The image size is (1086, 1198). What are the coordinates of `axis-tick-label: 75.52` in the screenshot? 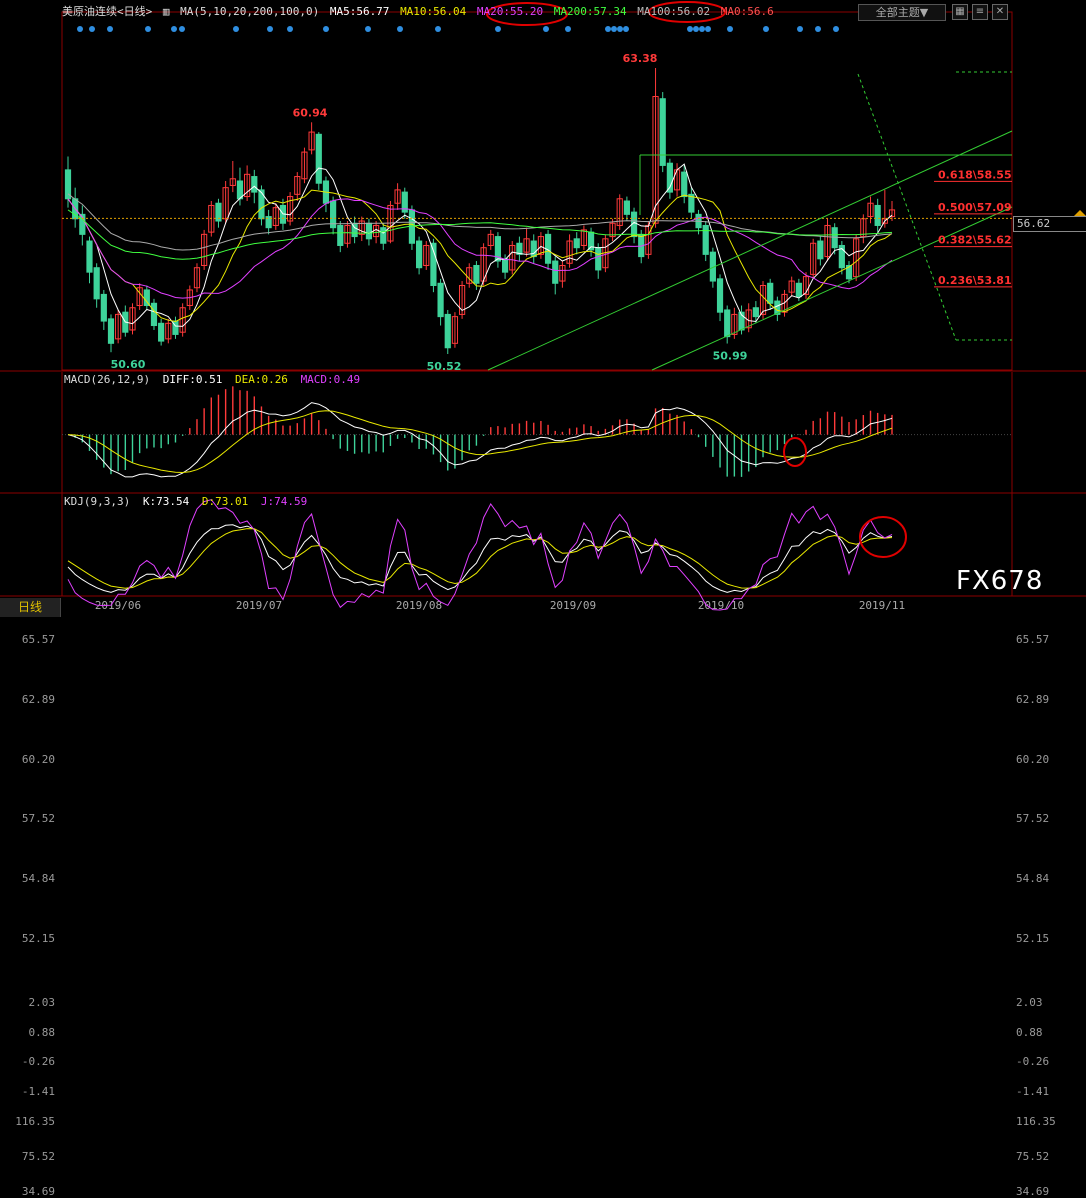 It's located at (1033, 1157).